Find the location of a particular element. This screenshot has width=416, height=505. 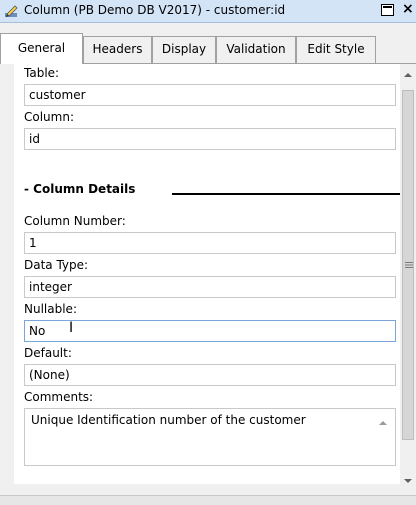

nullable-field: No is located at coordinates (210, 331).